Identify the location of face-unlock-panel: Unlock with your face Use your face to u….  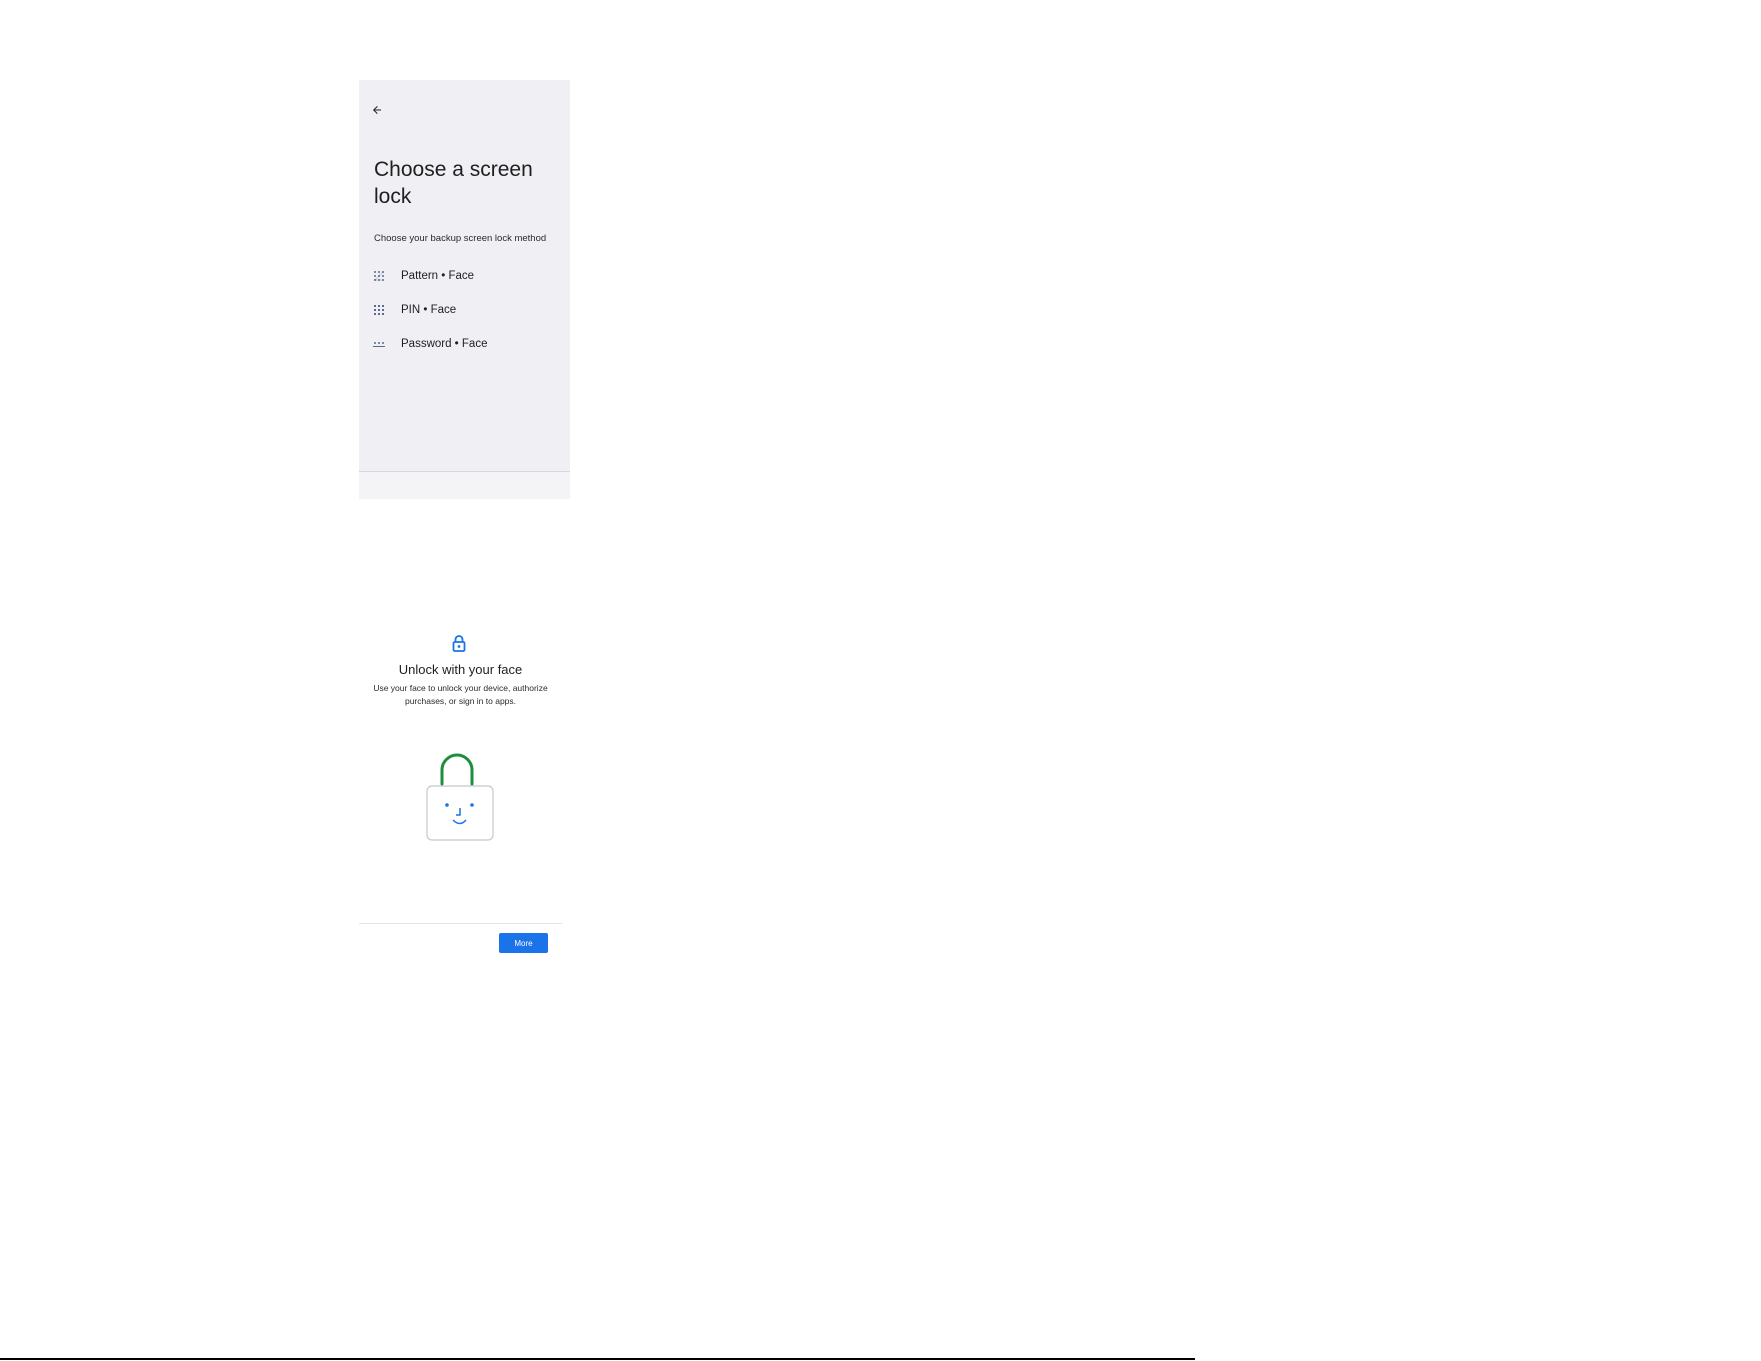
(460, 790).